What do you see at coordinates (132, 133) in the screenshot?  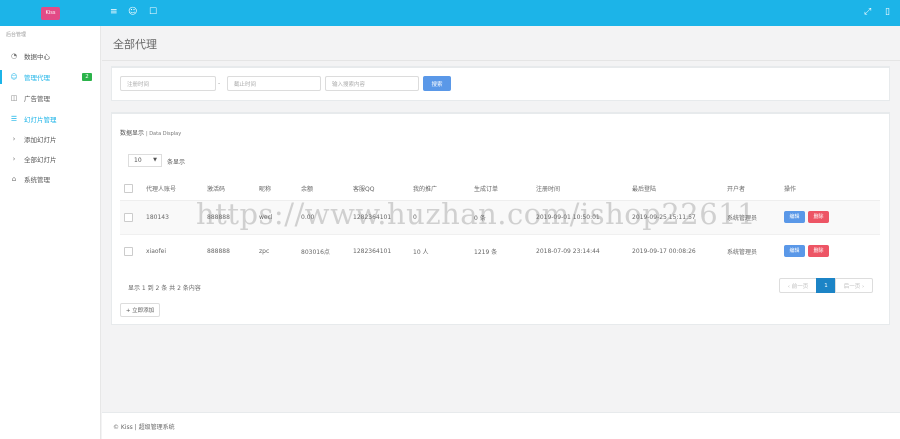 I see `panel-title-text: 数据显示` at bounding box center [132, 133].